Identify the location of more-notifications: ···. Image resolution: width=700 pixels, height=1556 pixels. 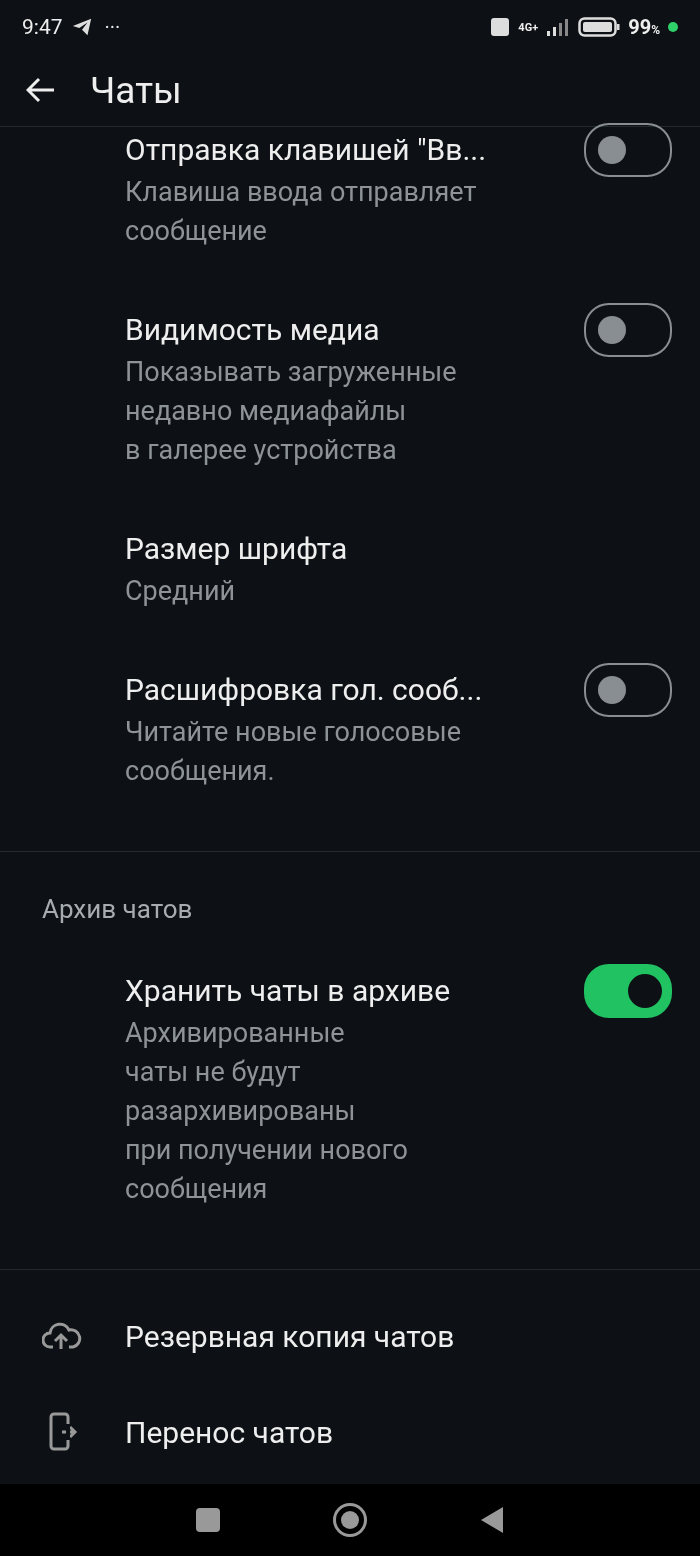
(112, 27).